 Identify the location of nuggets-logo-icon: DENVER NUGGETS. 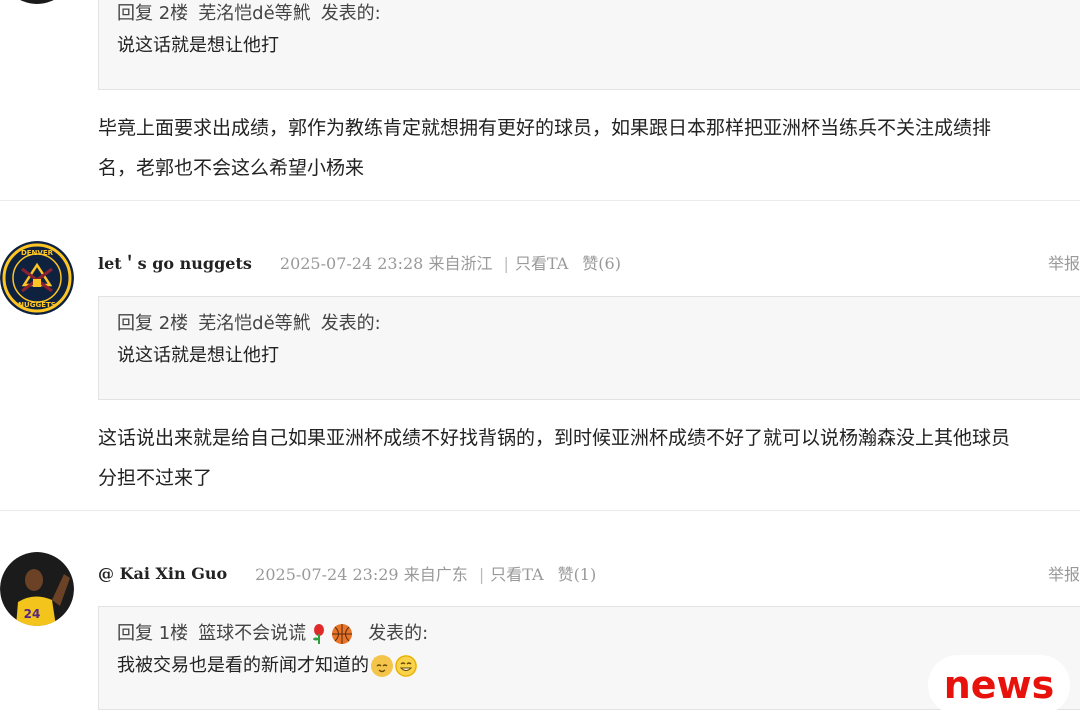
(37, 278).